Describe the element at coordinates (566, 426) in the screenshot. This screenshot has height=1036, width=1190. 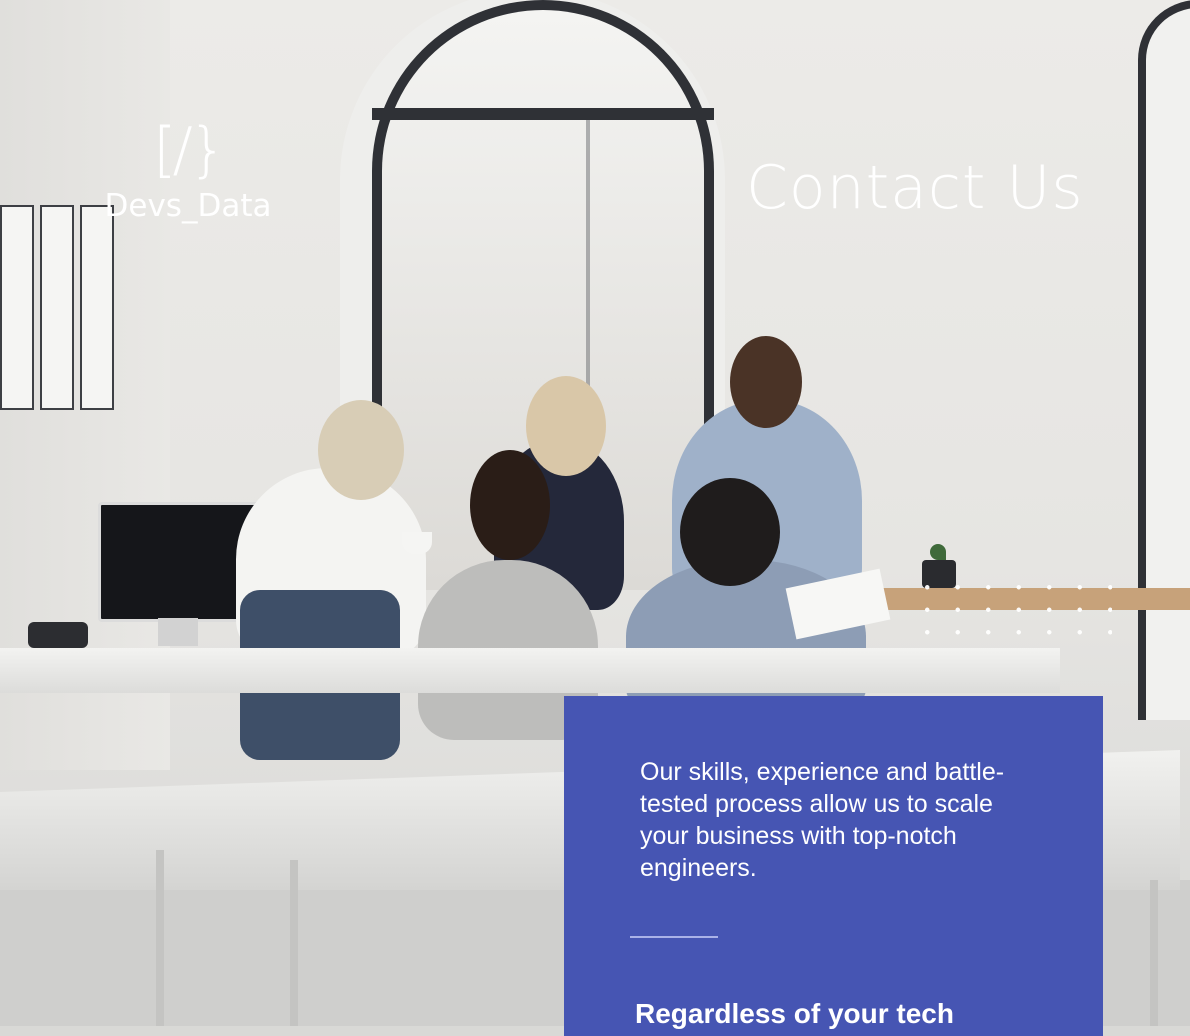
I see `person-glasses-head` at that location.